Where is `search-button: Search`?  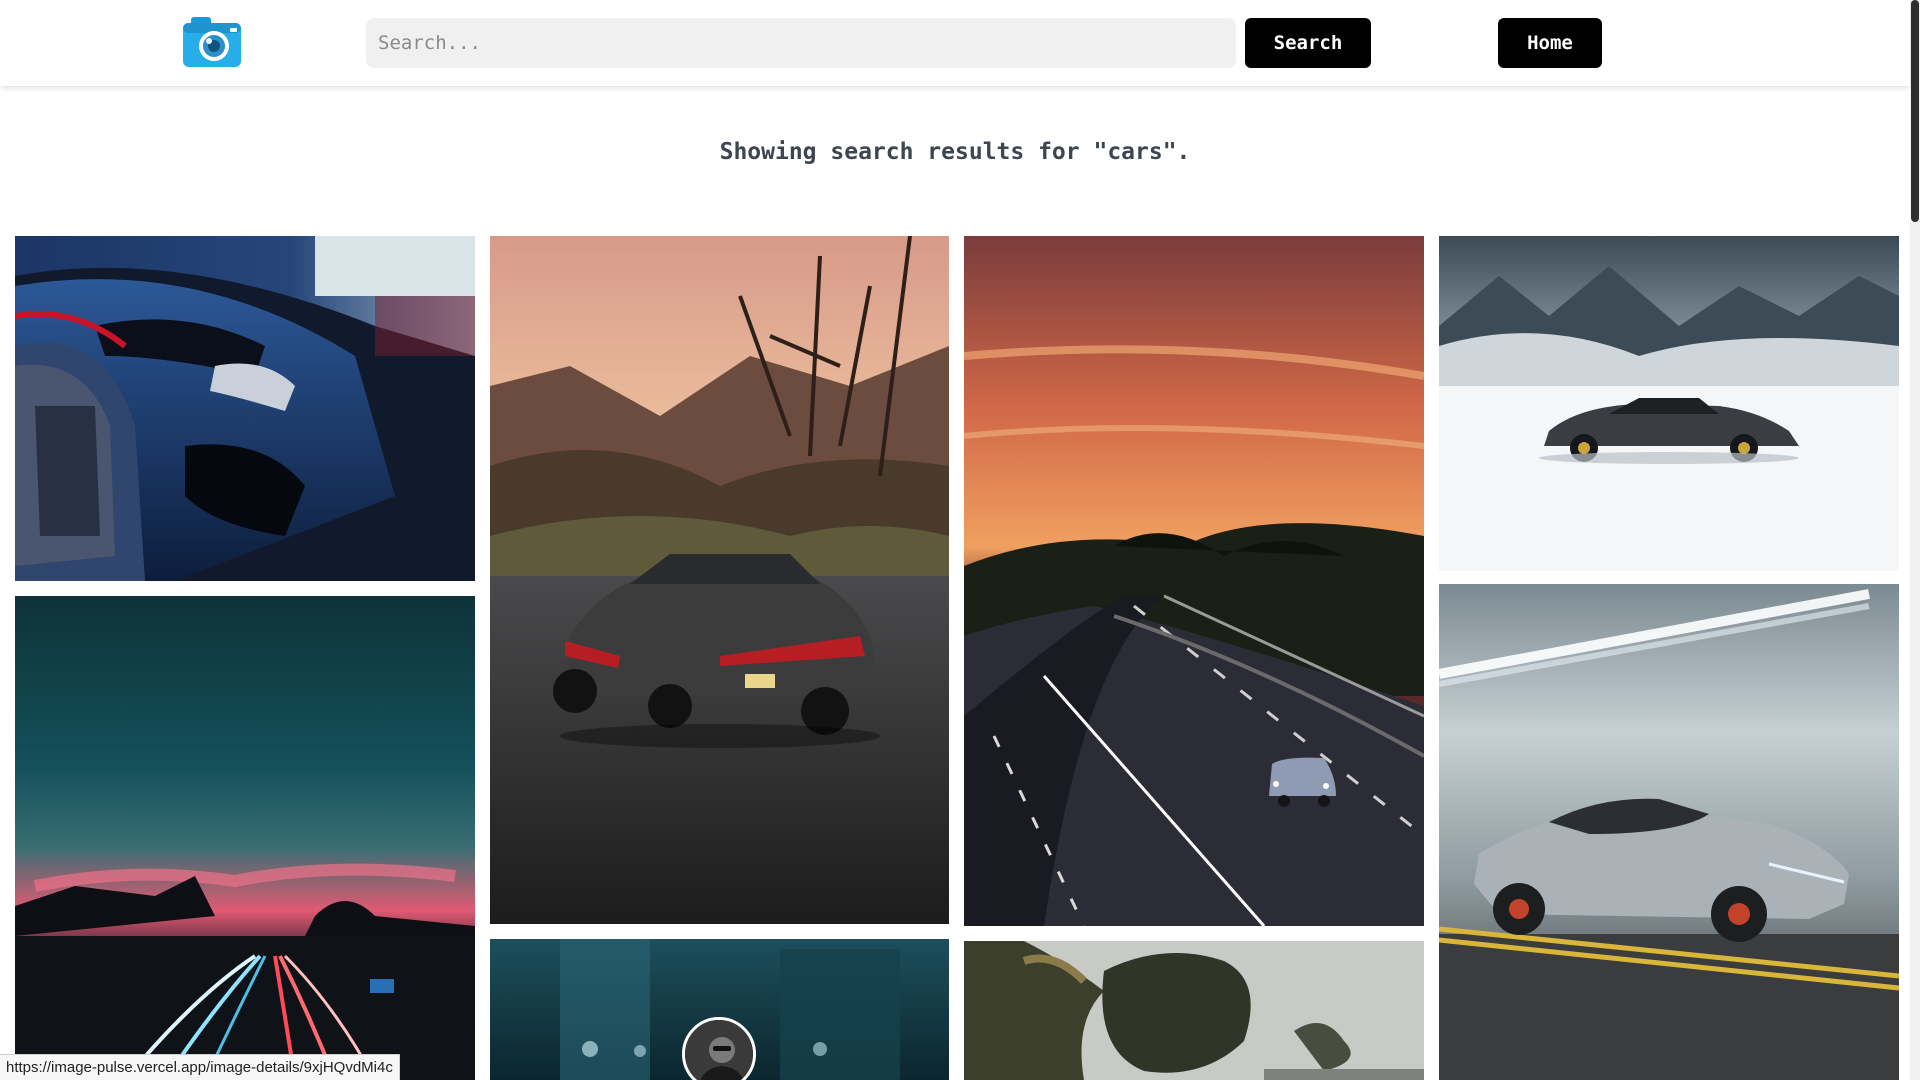 search-button: Search is located at coordinates (1308, 43).